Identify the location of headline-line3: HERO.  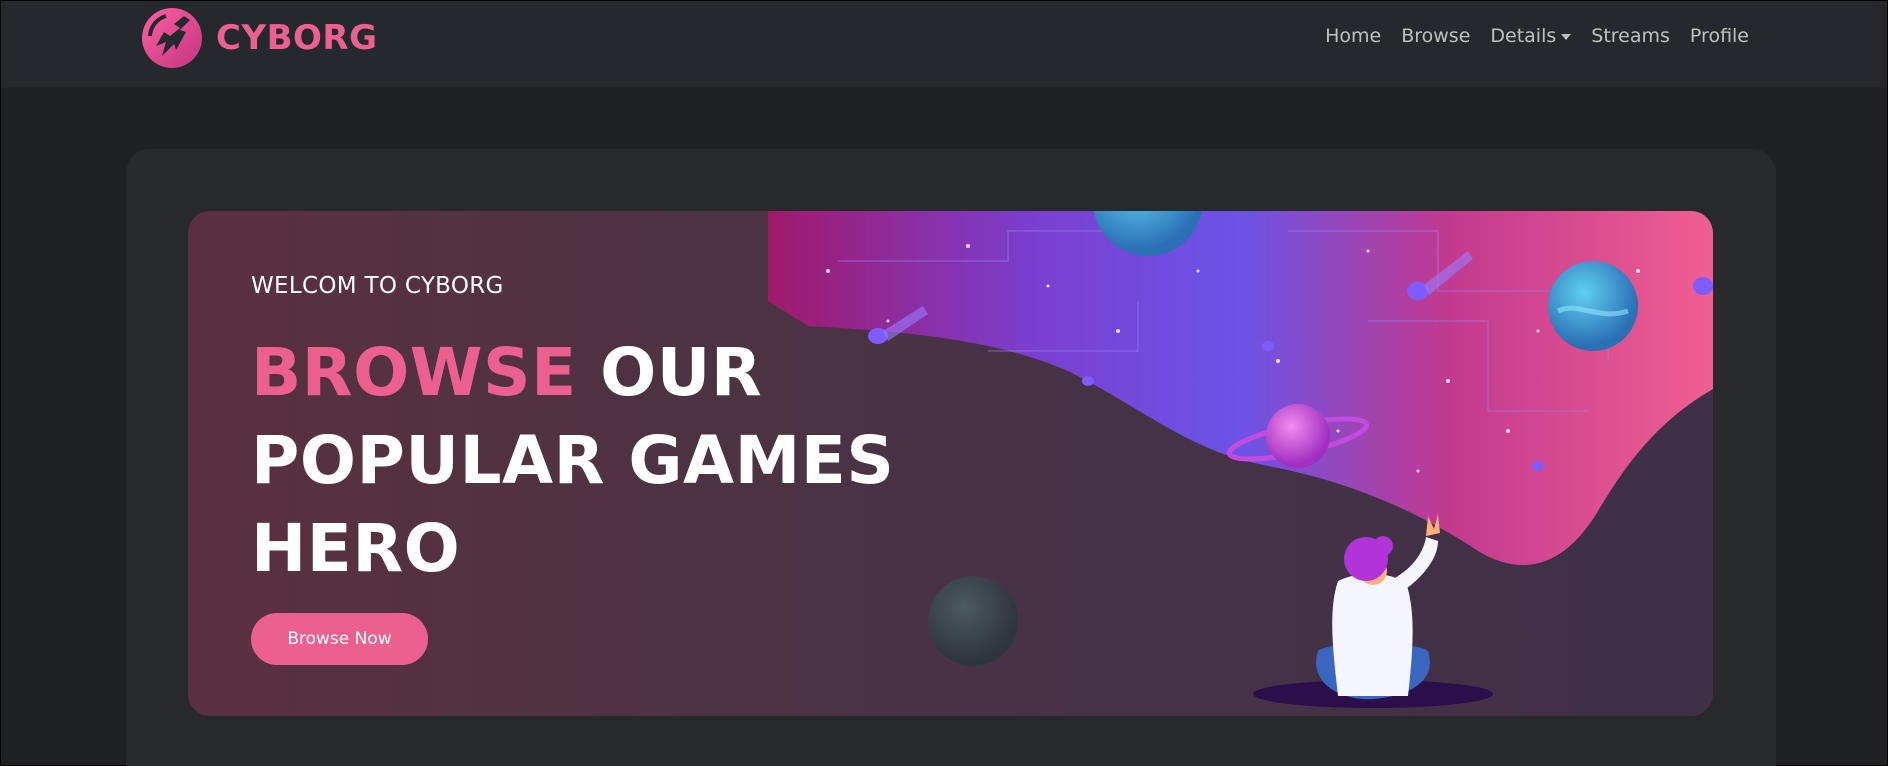
(356, 548).